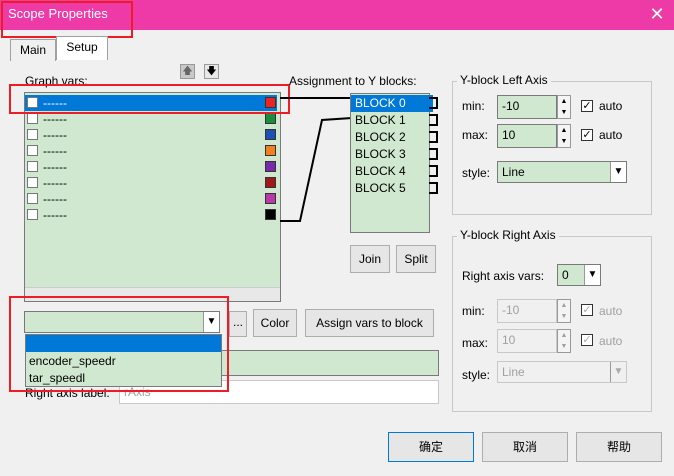 The image size is (674, 476). What do you see at coordinates (504, 80) in the screenshot?
I see `left-axis-title: Y-block Left Axis` at bounding box center [504, 80].